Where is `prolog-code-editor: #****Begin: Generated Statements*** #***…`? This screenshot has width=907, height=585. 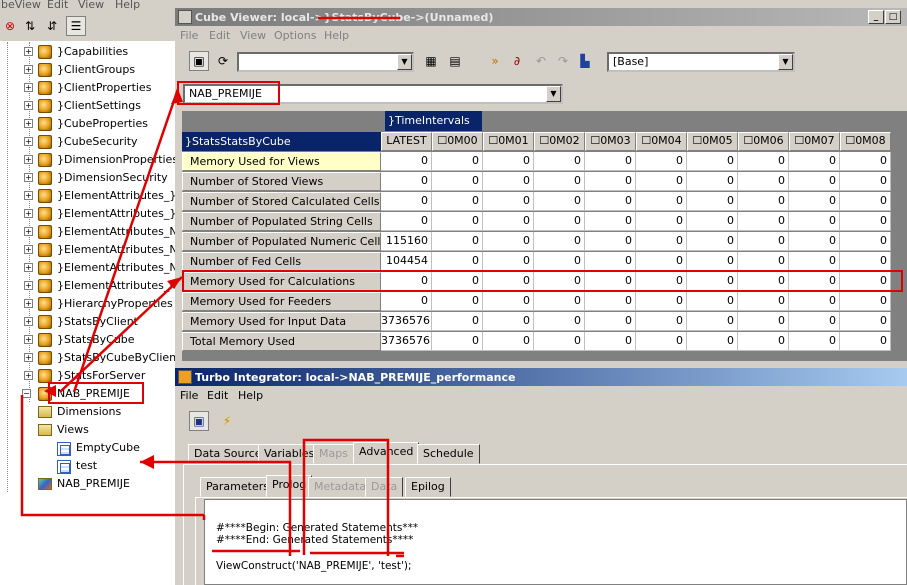 prolog-code-editor: #****Begin: Generated Statements*** #***… is located at coordinates (555, 542).